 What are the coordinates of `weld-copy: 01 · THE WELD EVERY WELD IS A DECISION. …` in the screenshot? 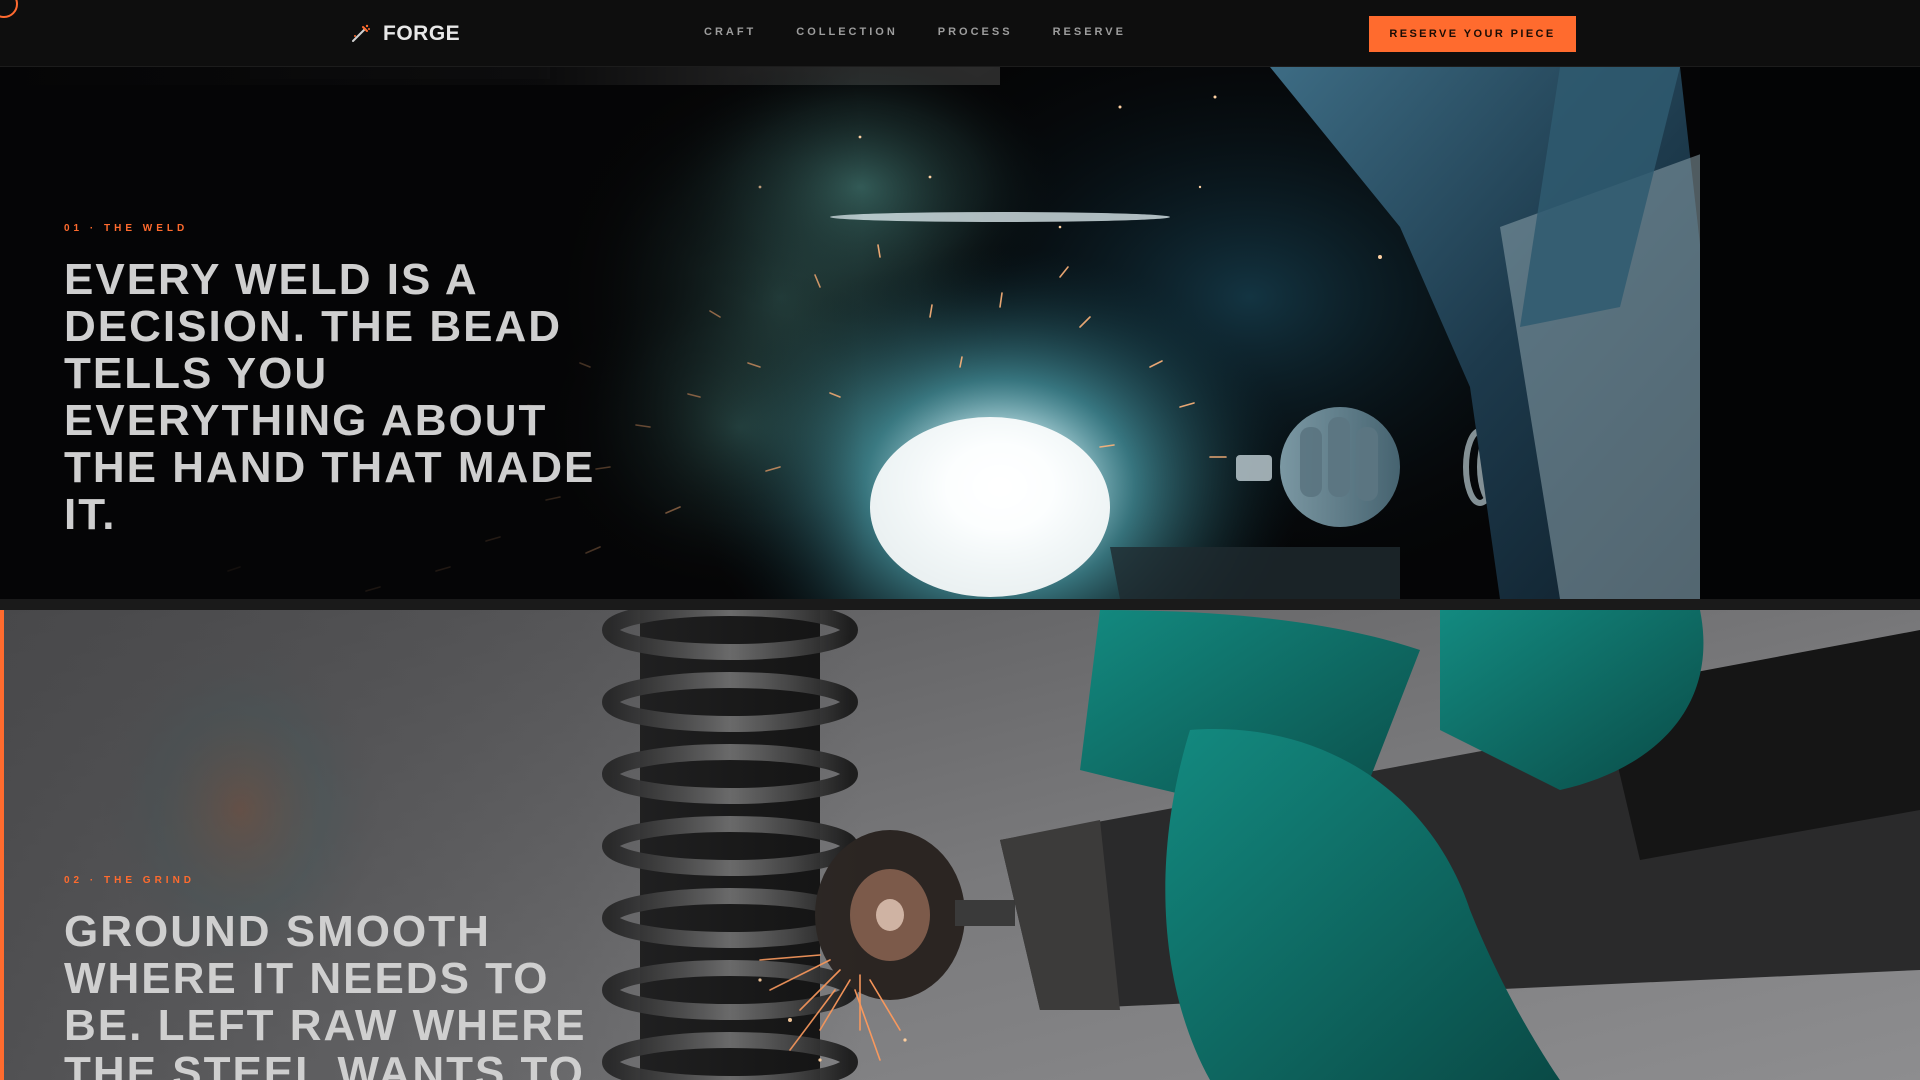 It's located at (344, 380).